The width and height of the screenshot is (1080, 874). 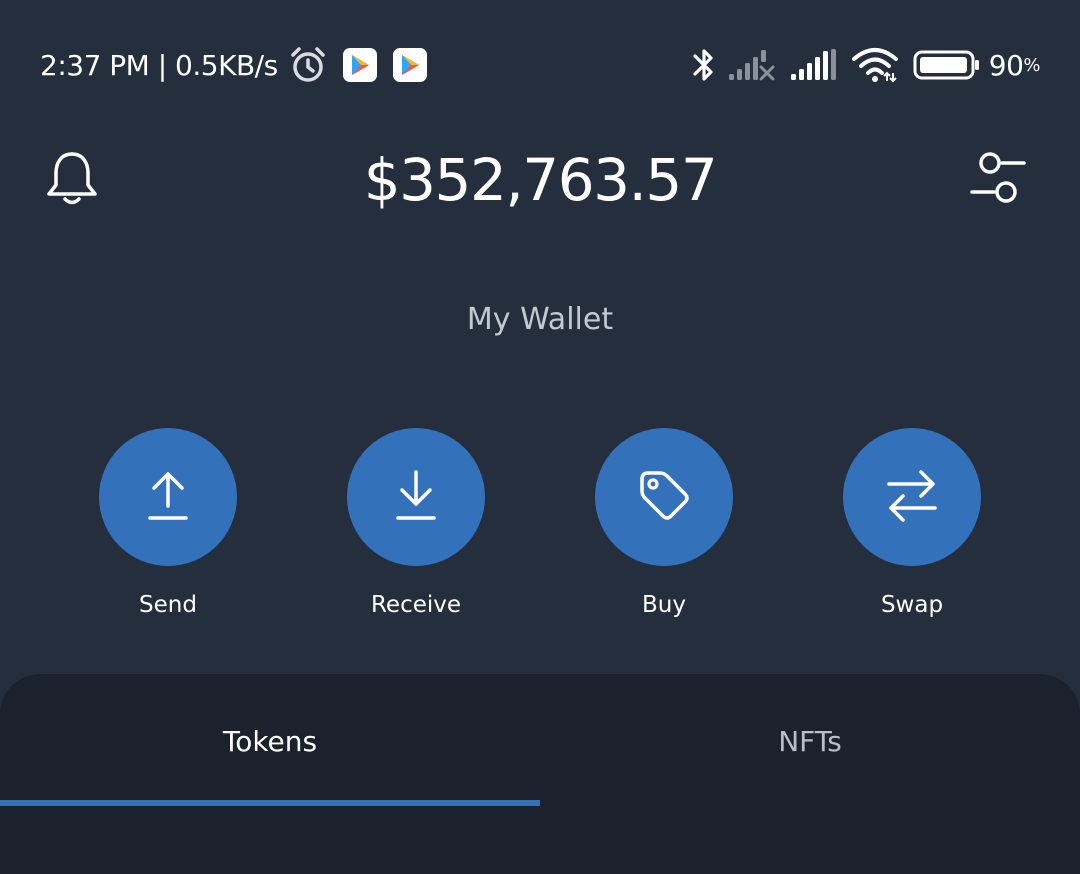 I want to click on upload-arrow-icon, so click(x=168, y=497).